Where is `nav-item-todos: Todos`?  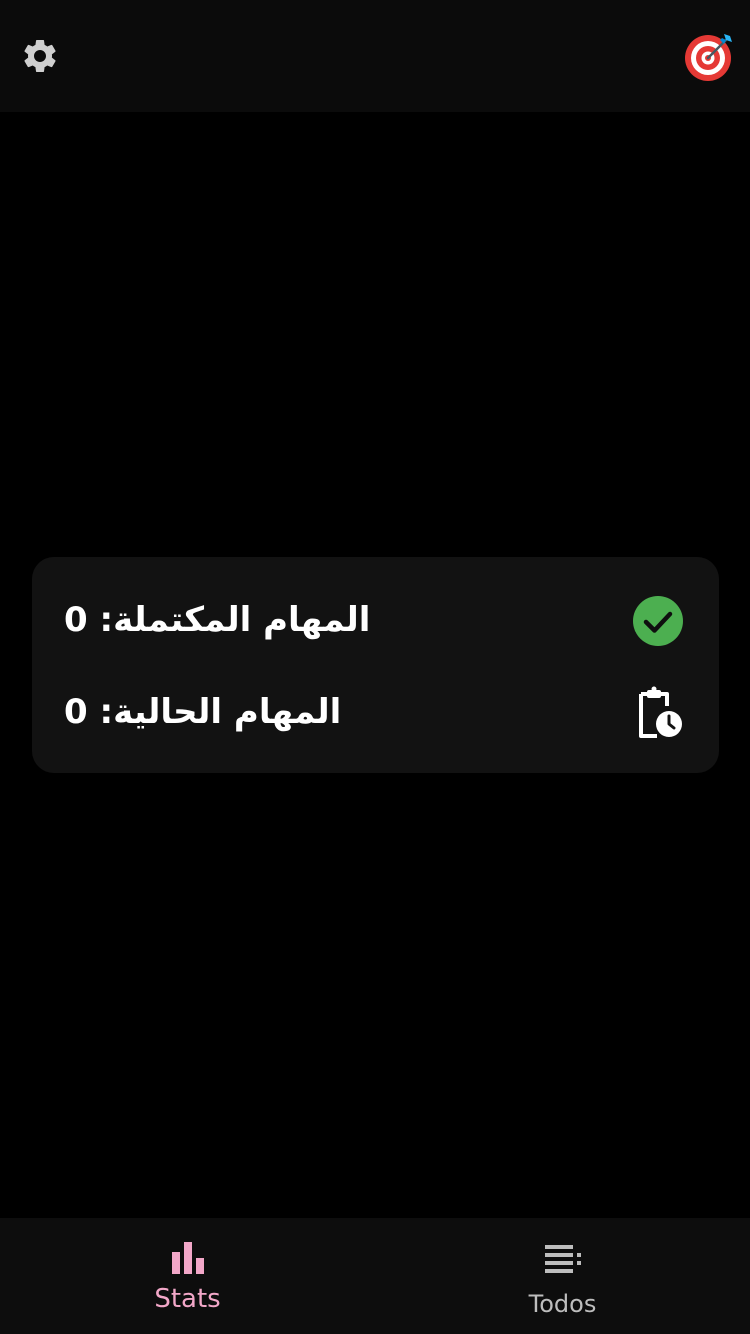
nav-item-todos: Todos is located at coordinates (562, 1276).